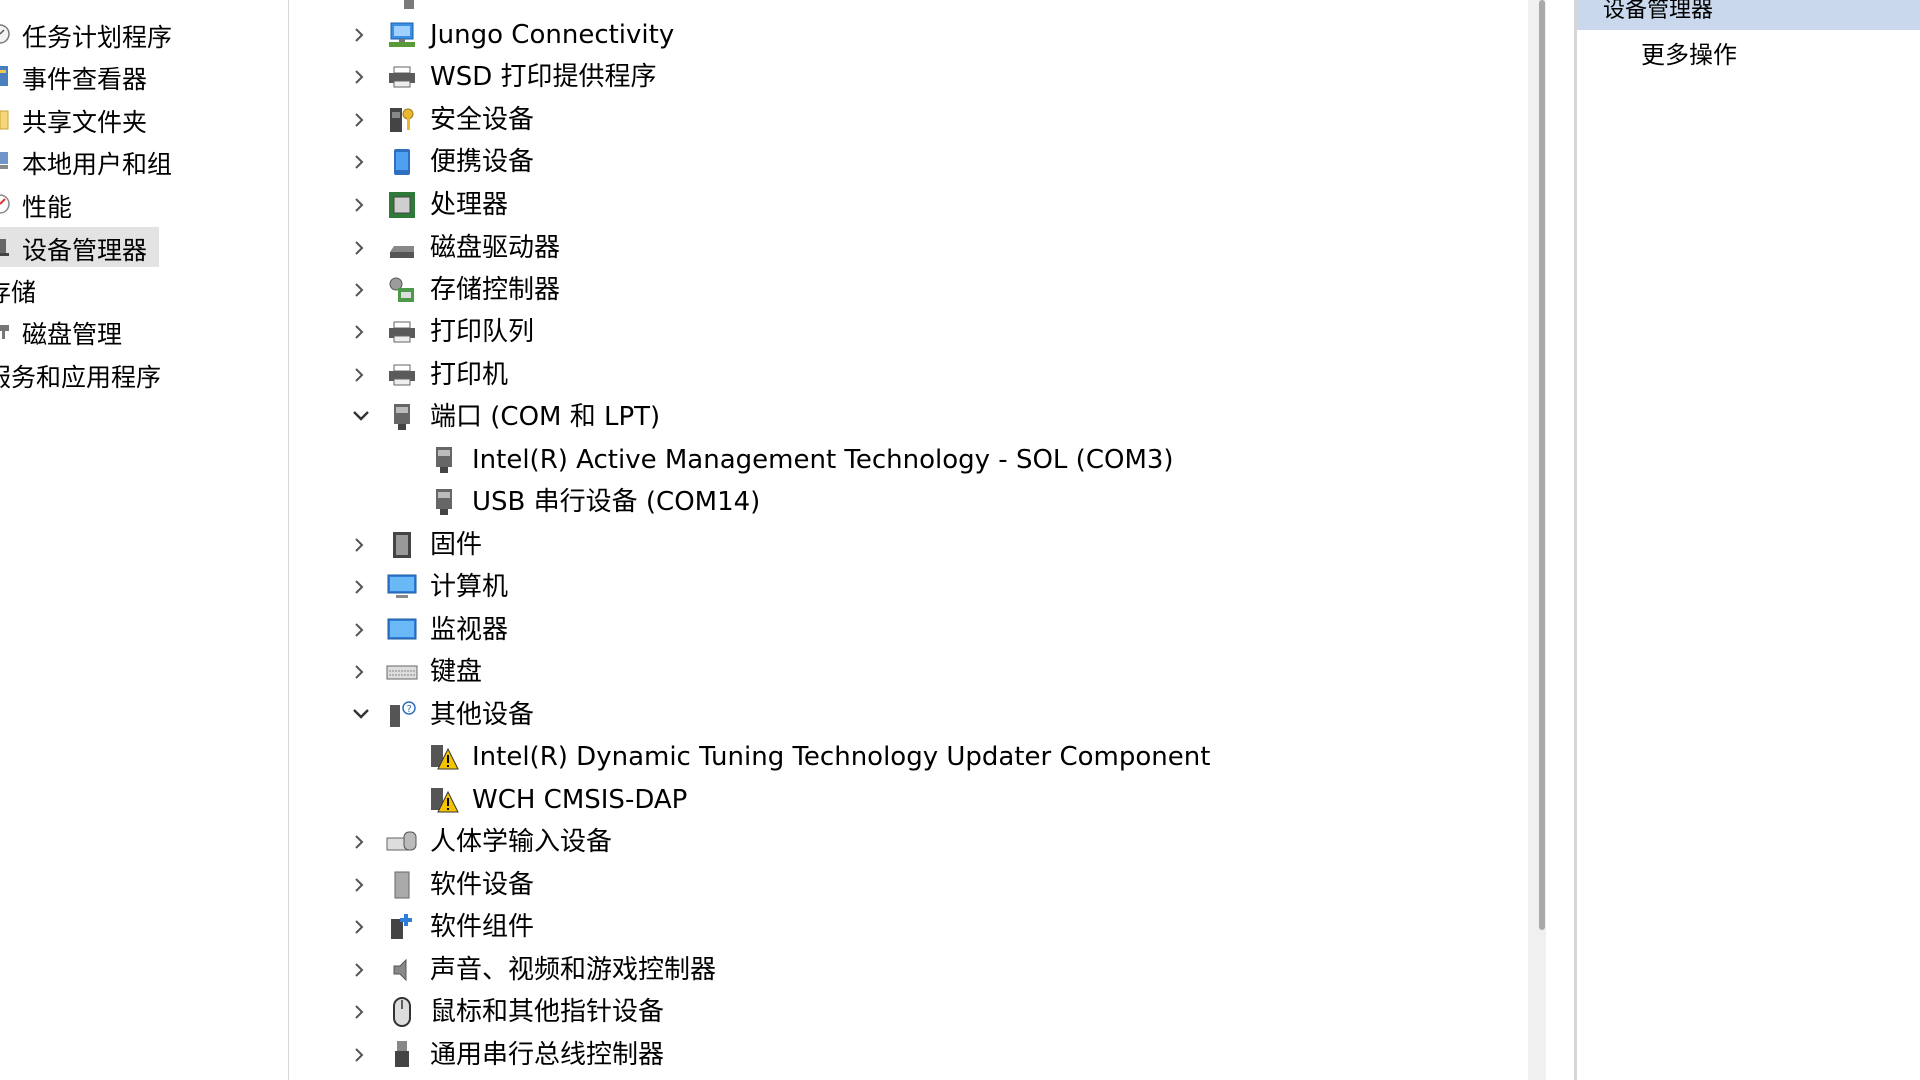 Image resolution: width=1920 pixels, height=1080 pixels. What do you see at coordinates (402, 290) in the screenshot?
I see `storage-controller-icon` at bounding box center [402, 290].